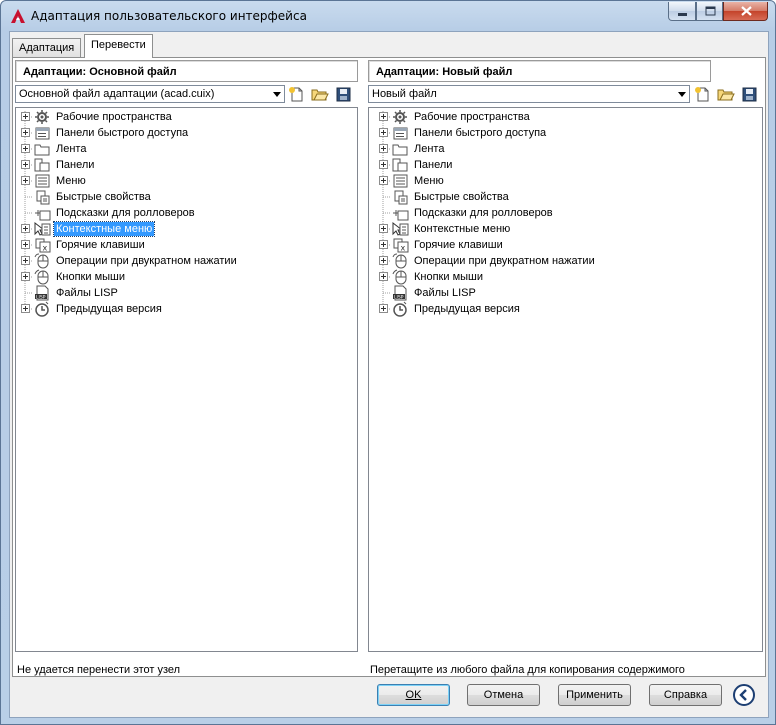 This screenshot has height=725, width=776. I want to click on tab-transfer: Перевести, so click(118, 46).